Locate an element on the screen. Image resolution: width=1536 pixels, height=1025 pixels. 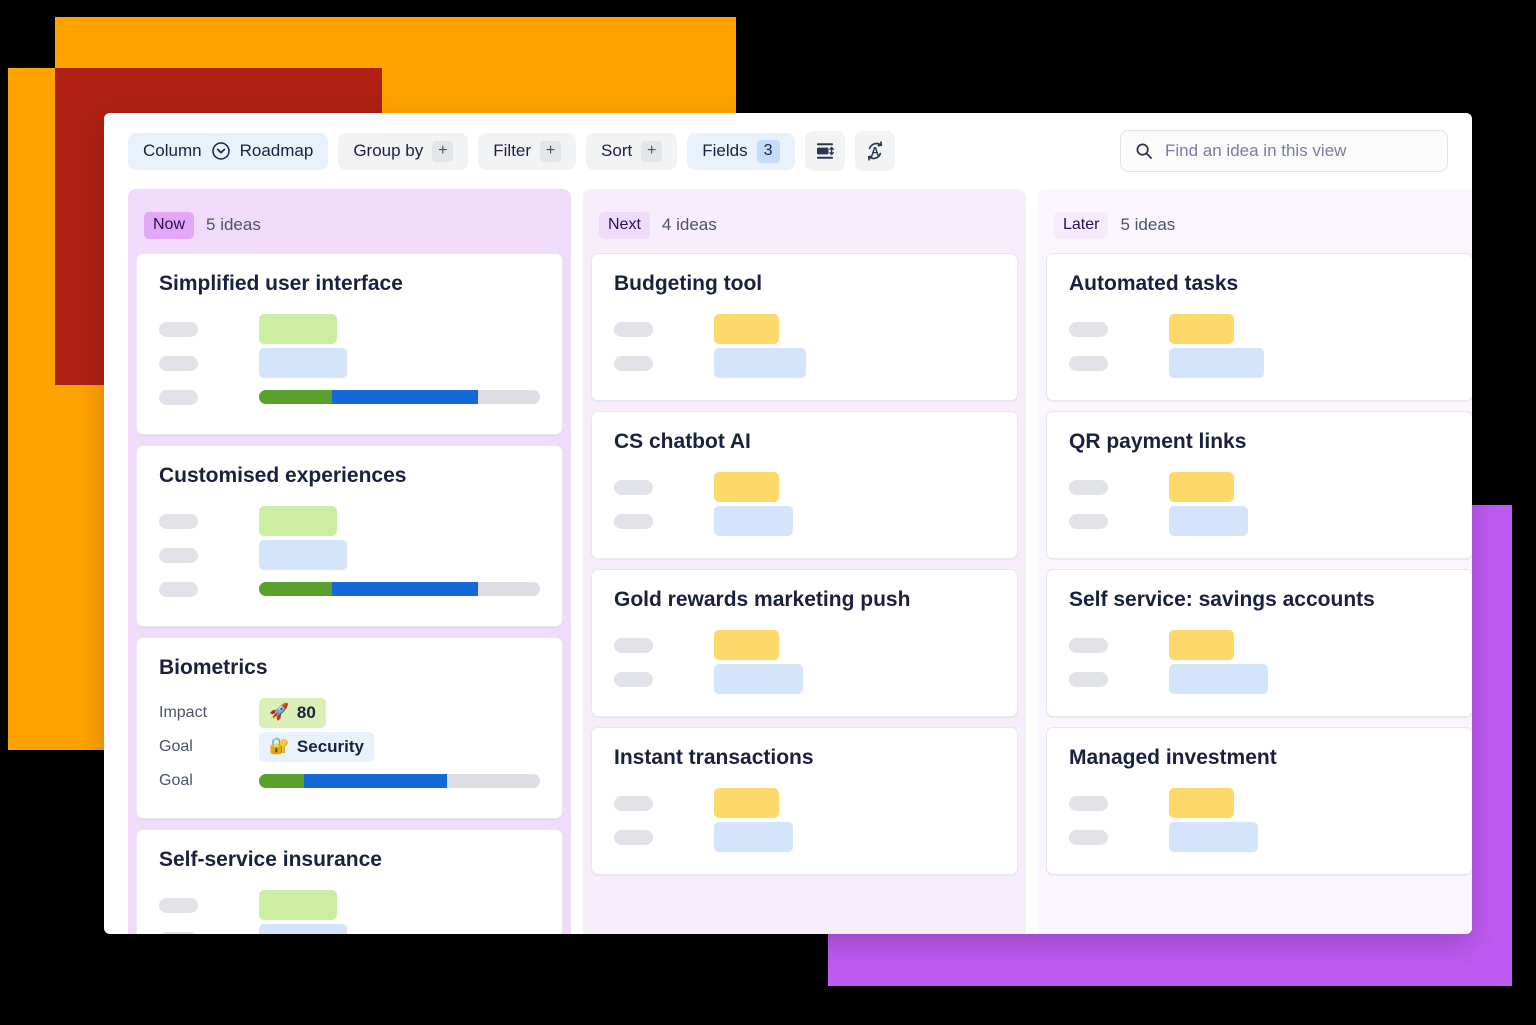
filter-chip: Filter + is located at coordinates (527, 151).